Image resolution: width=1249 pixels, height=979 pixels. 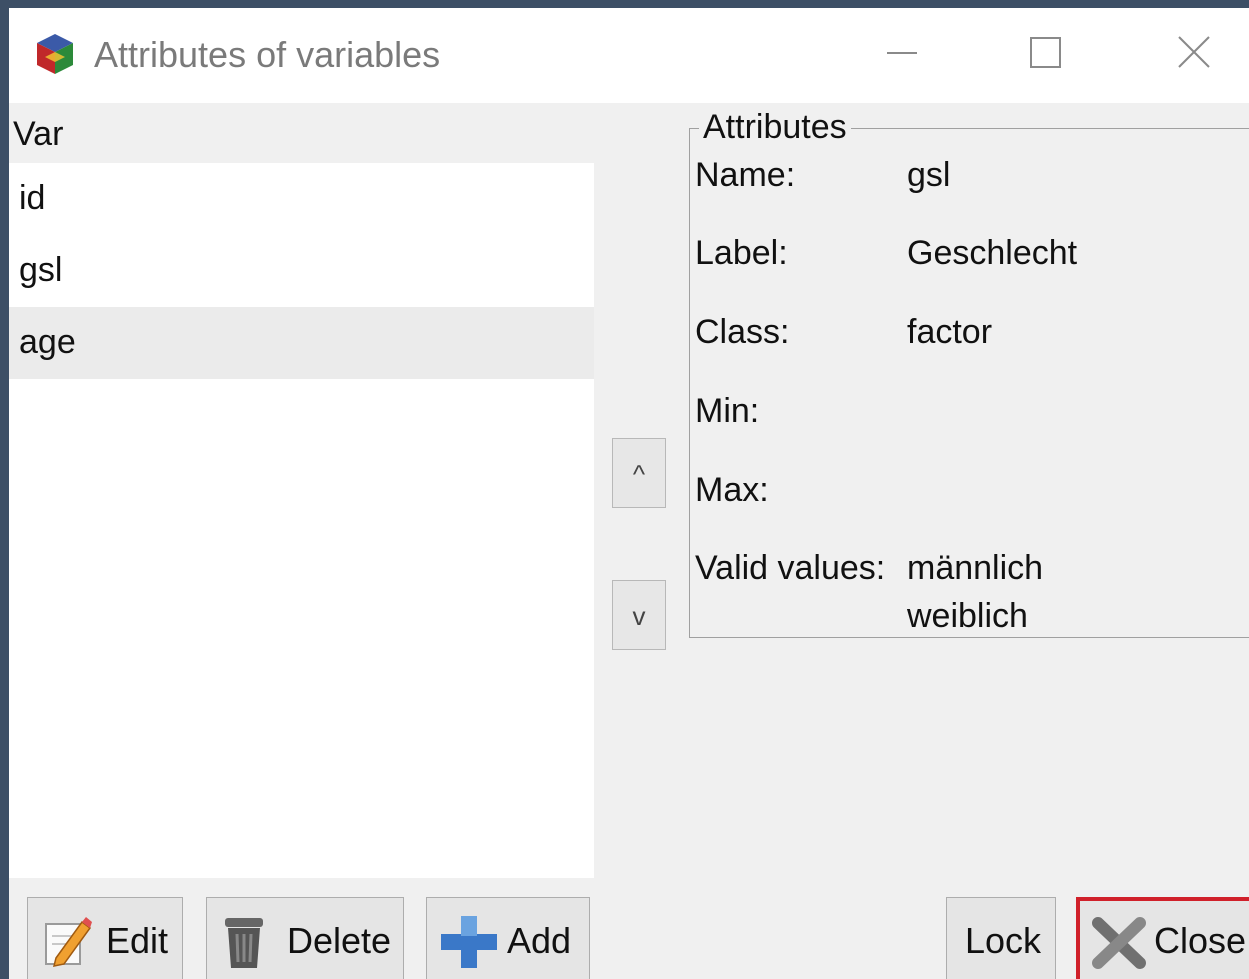 I want to click on close-window-icon, so click(x=1195, y=53).